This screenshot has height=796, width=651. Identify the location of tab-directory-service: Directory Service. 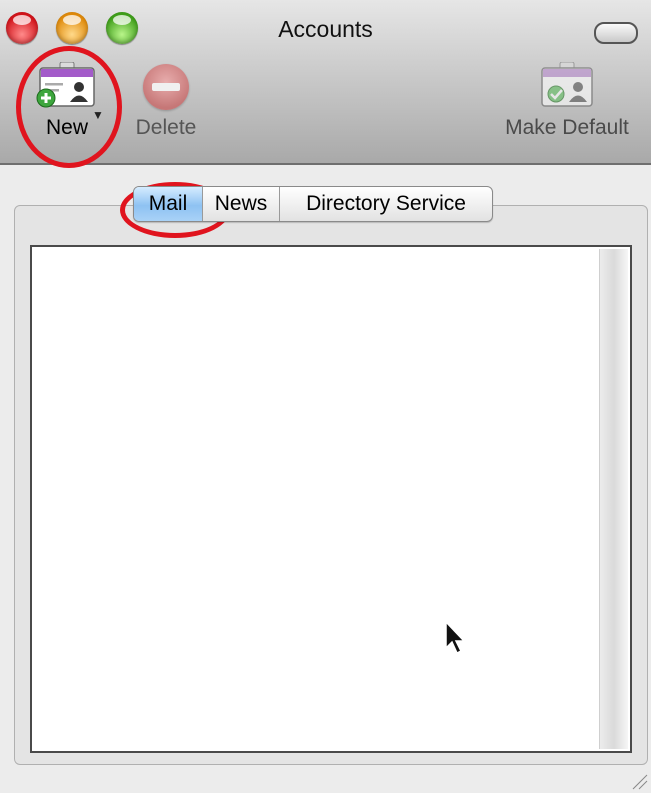
(385, 204).